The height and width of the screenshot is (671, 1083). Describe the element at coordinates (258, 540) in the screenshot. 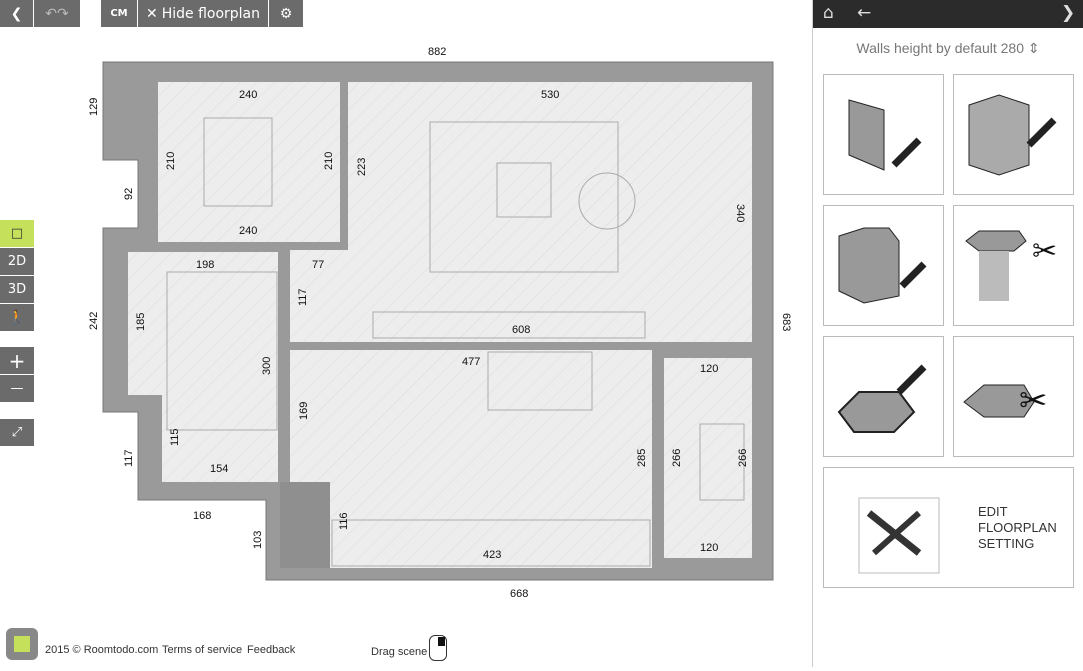

I see `dim: 103` at that location.